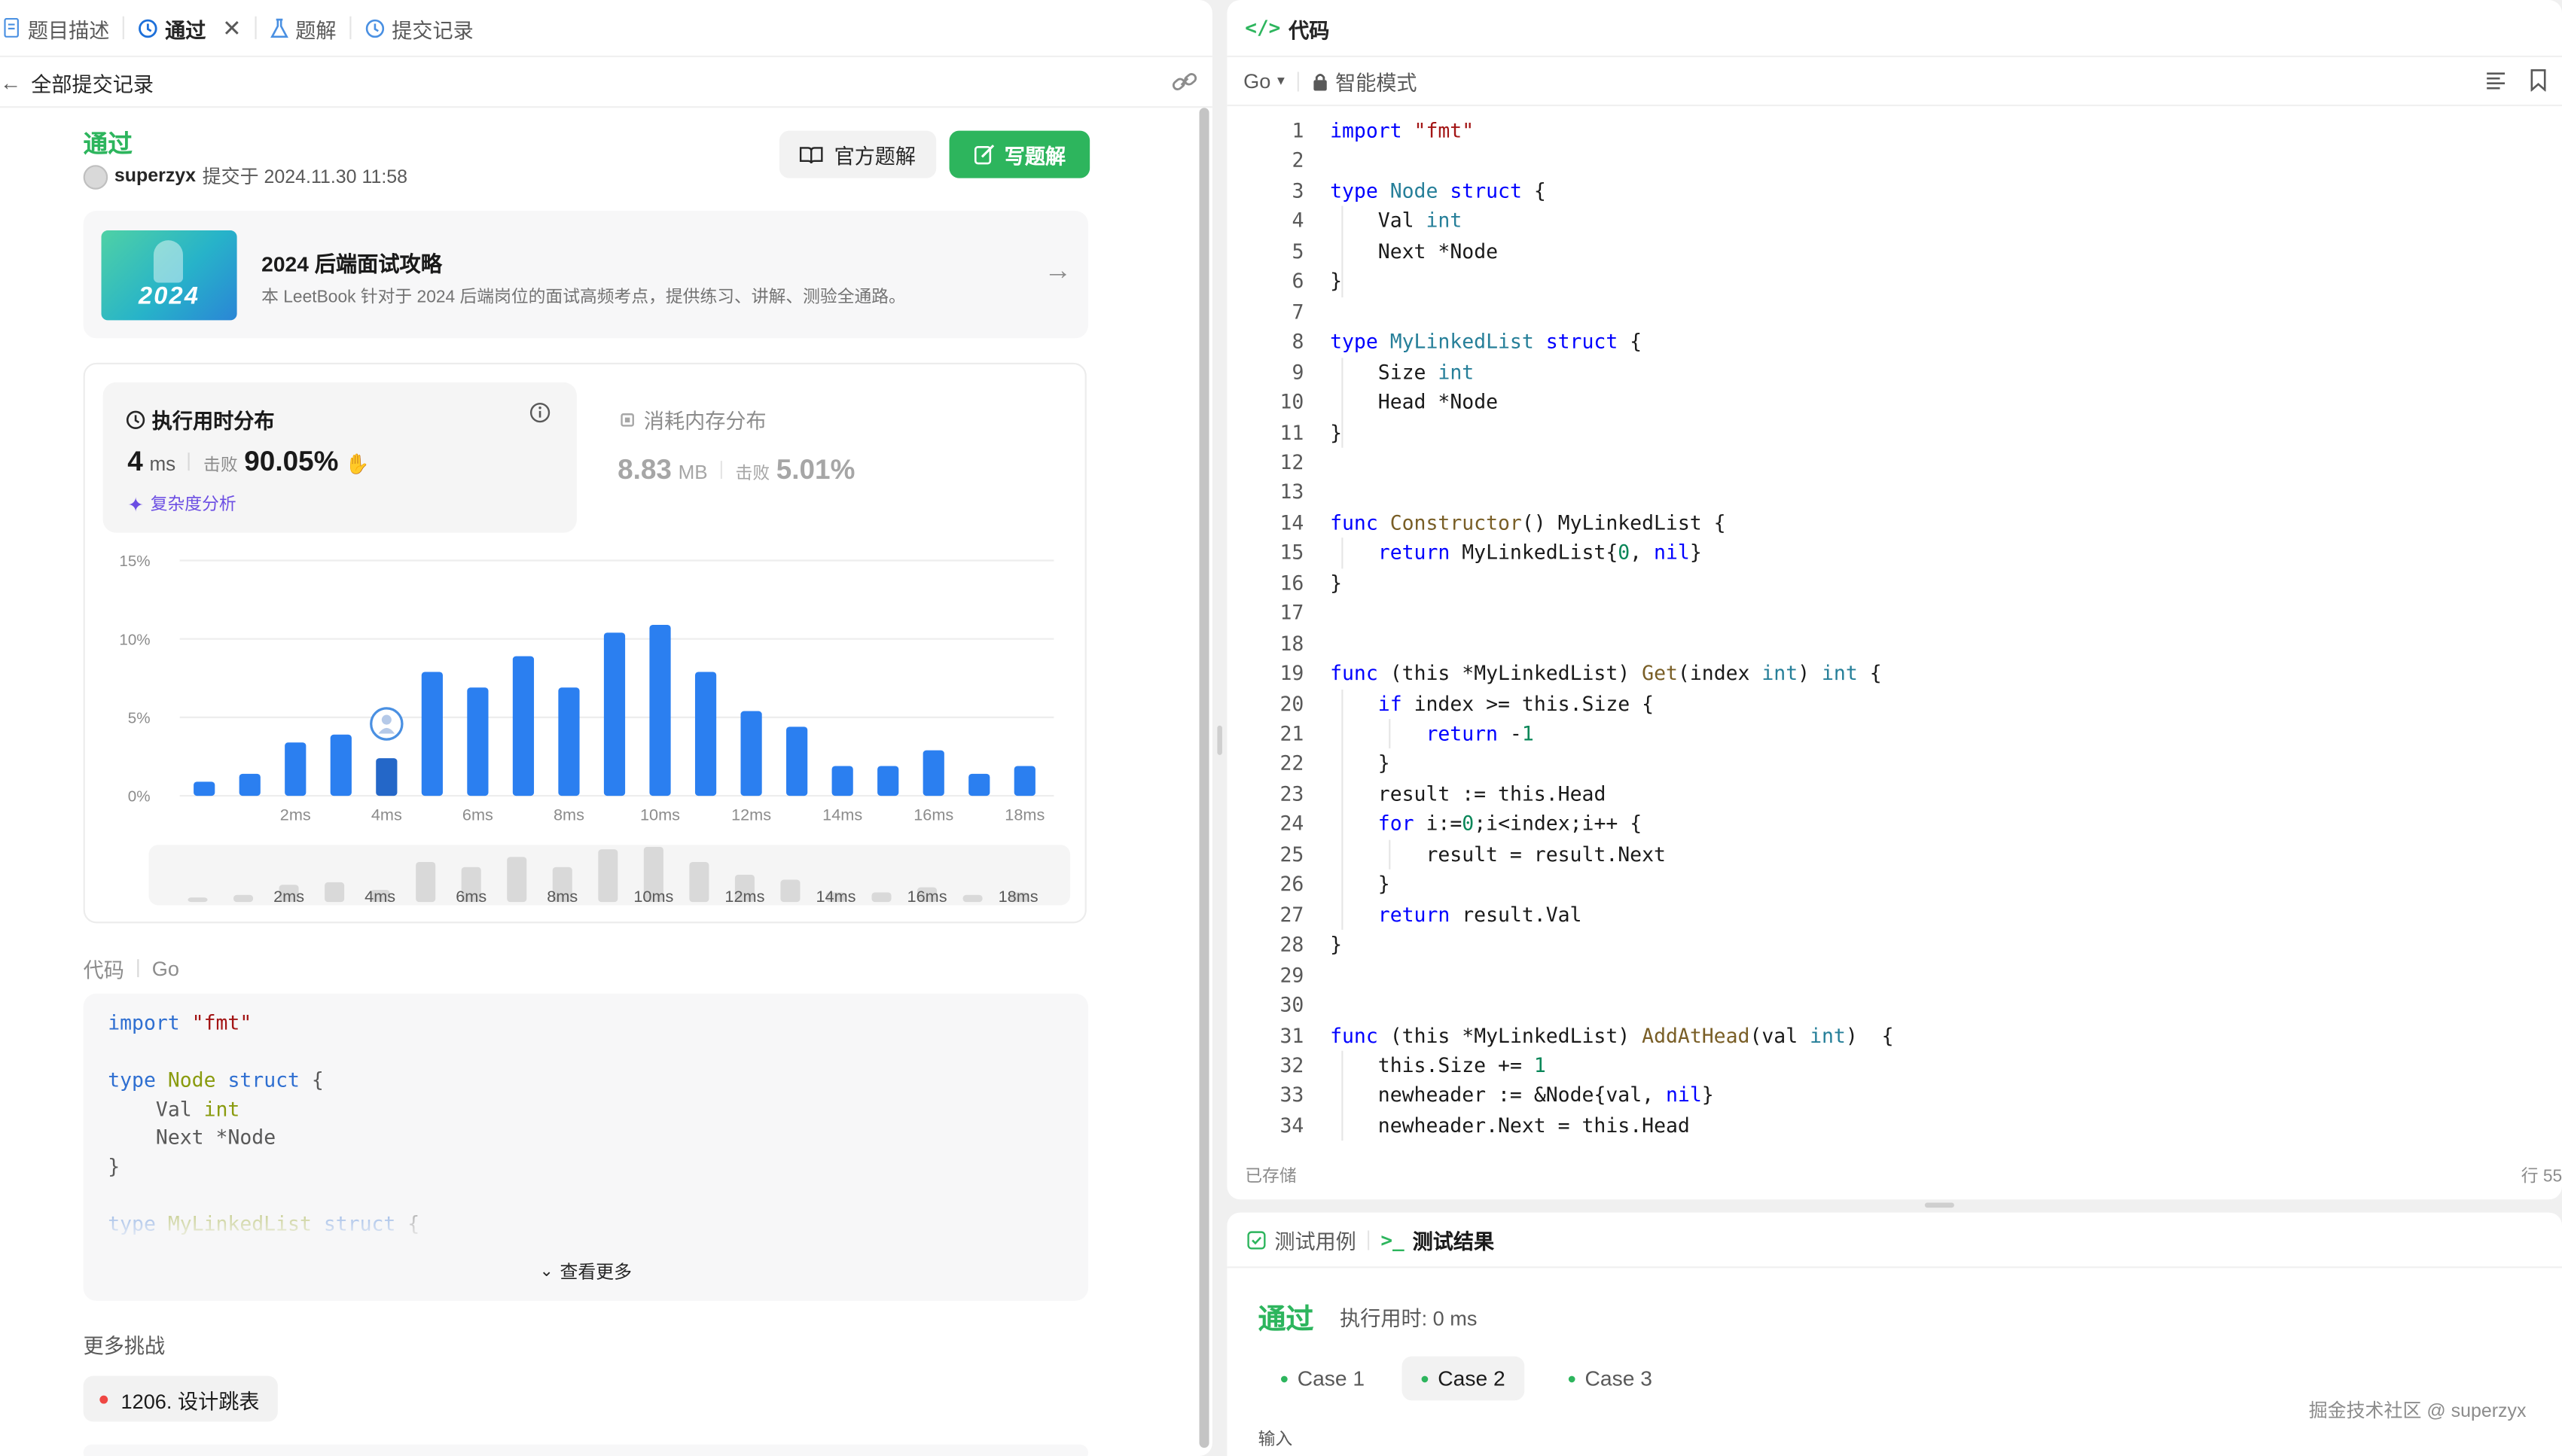  Describe the element at coordinates (1219, 740) in the screenshot. I see `vertical-resize-handle` at that location.